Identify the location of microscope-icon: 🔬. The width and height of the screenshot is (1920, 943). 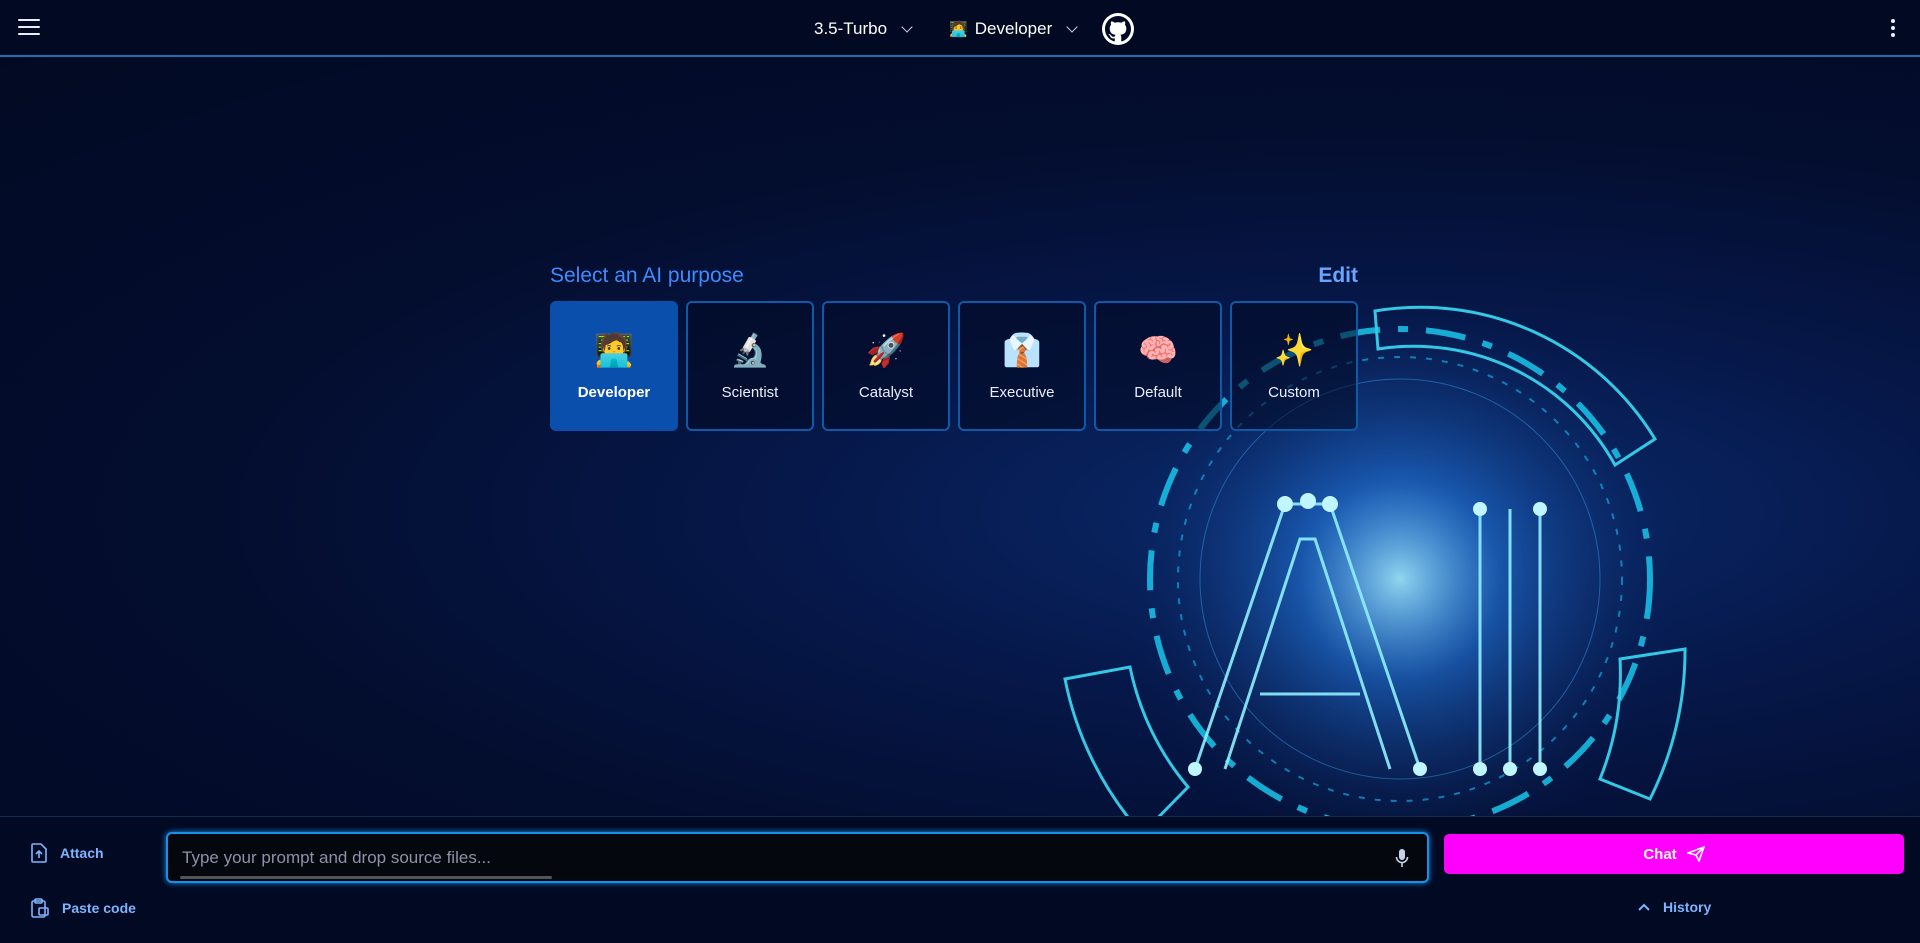
(750, 349).